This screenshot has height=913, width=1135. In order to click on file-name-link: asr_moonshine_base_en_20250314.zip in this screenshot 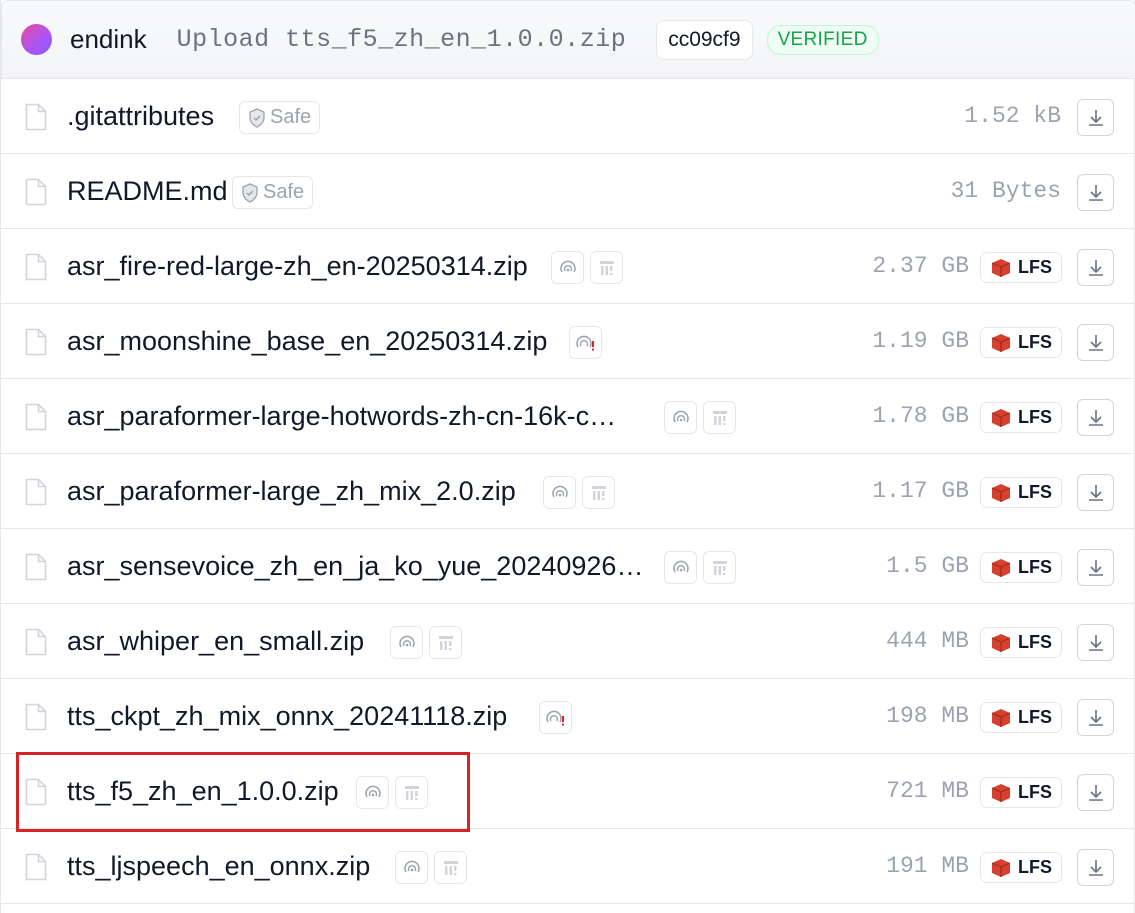, I will do `click(307, 341)`.